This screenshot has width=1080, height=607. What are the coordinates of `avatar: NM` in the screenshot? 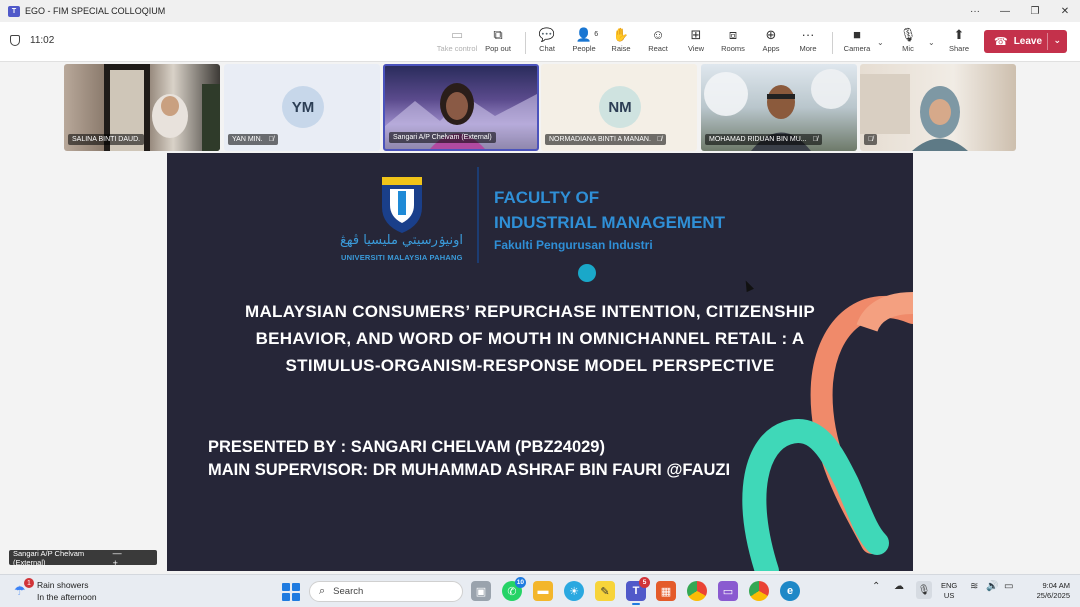 It's located at (620, 107).